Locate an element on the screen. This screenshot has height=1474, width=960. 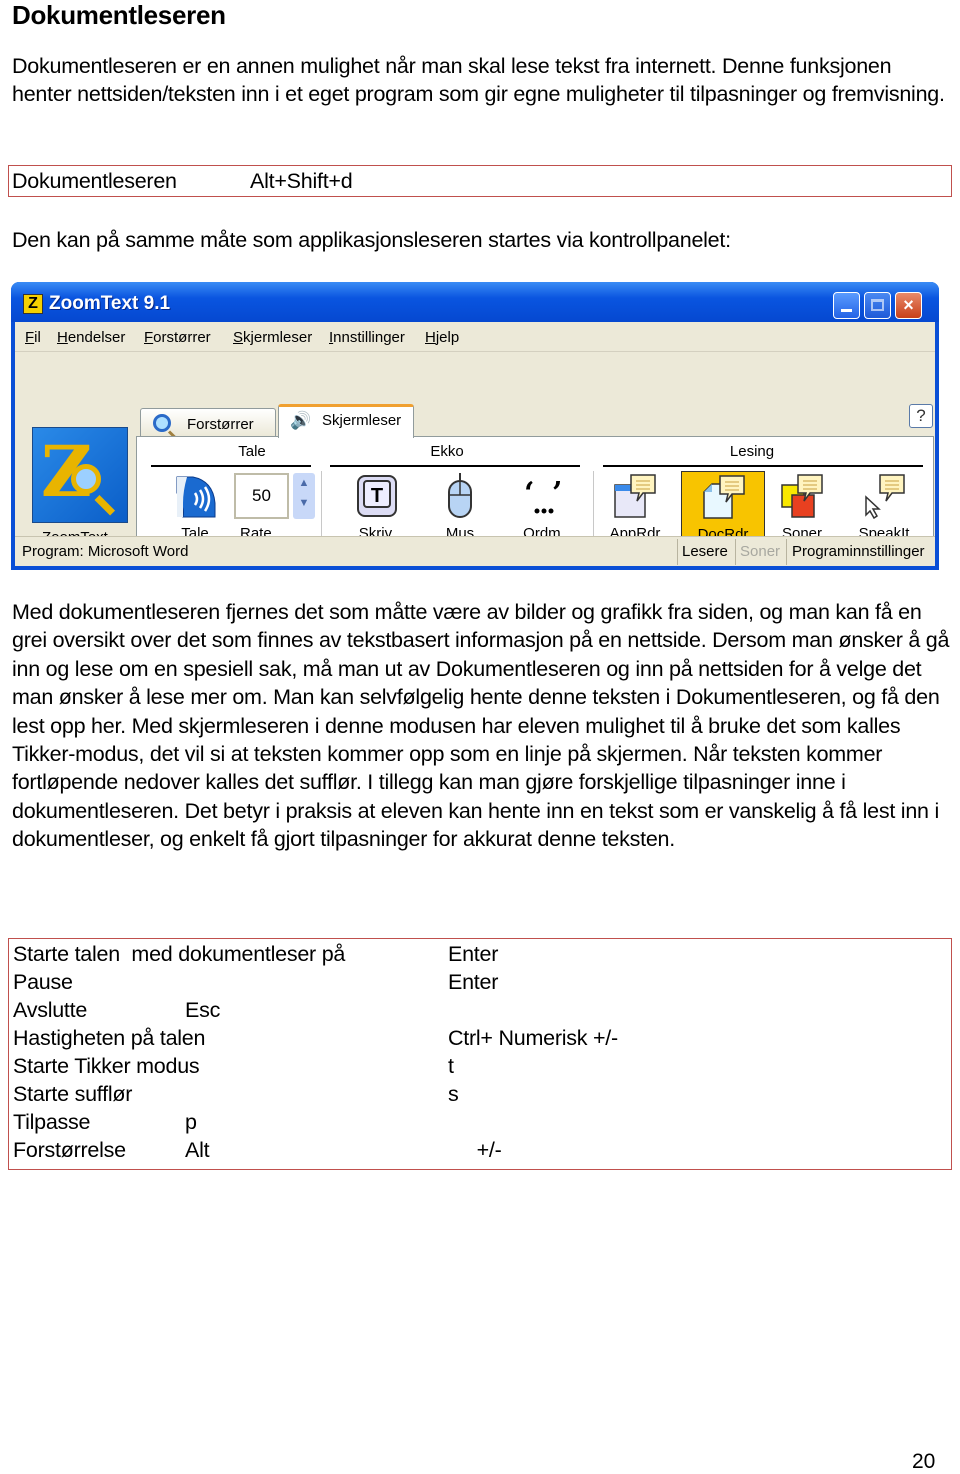
shortcut-action: Forstørrelse is located at coordinates (69, 1150).